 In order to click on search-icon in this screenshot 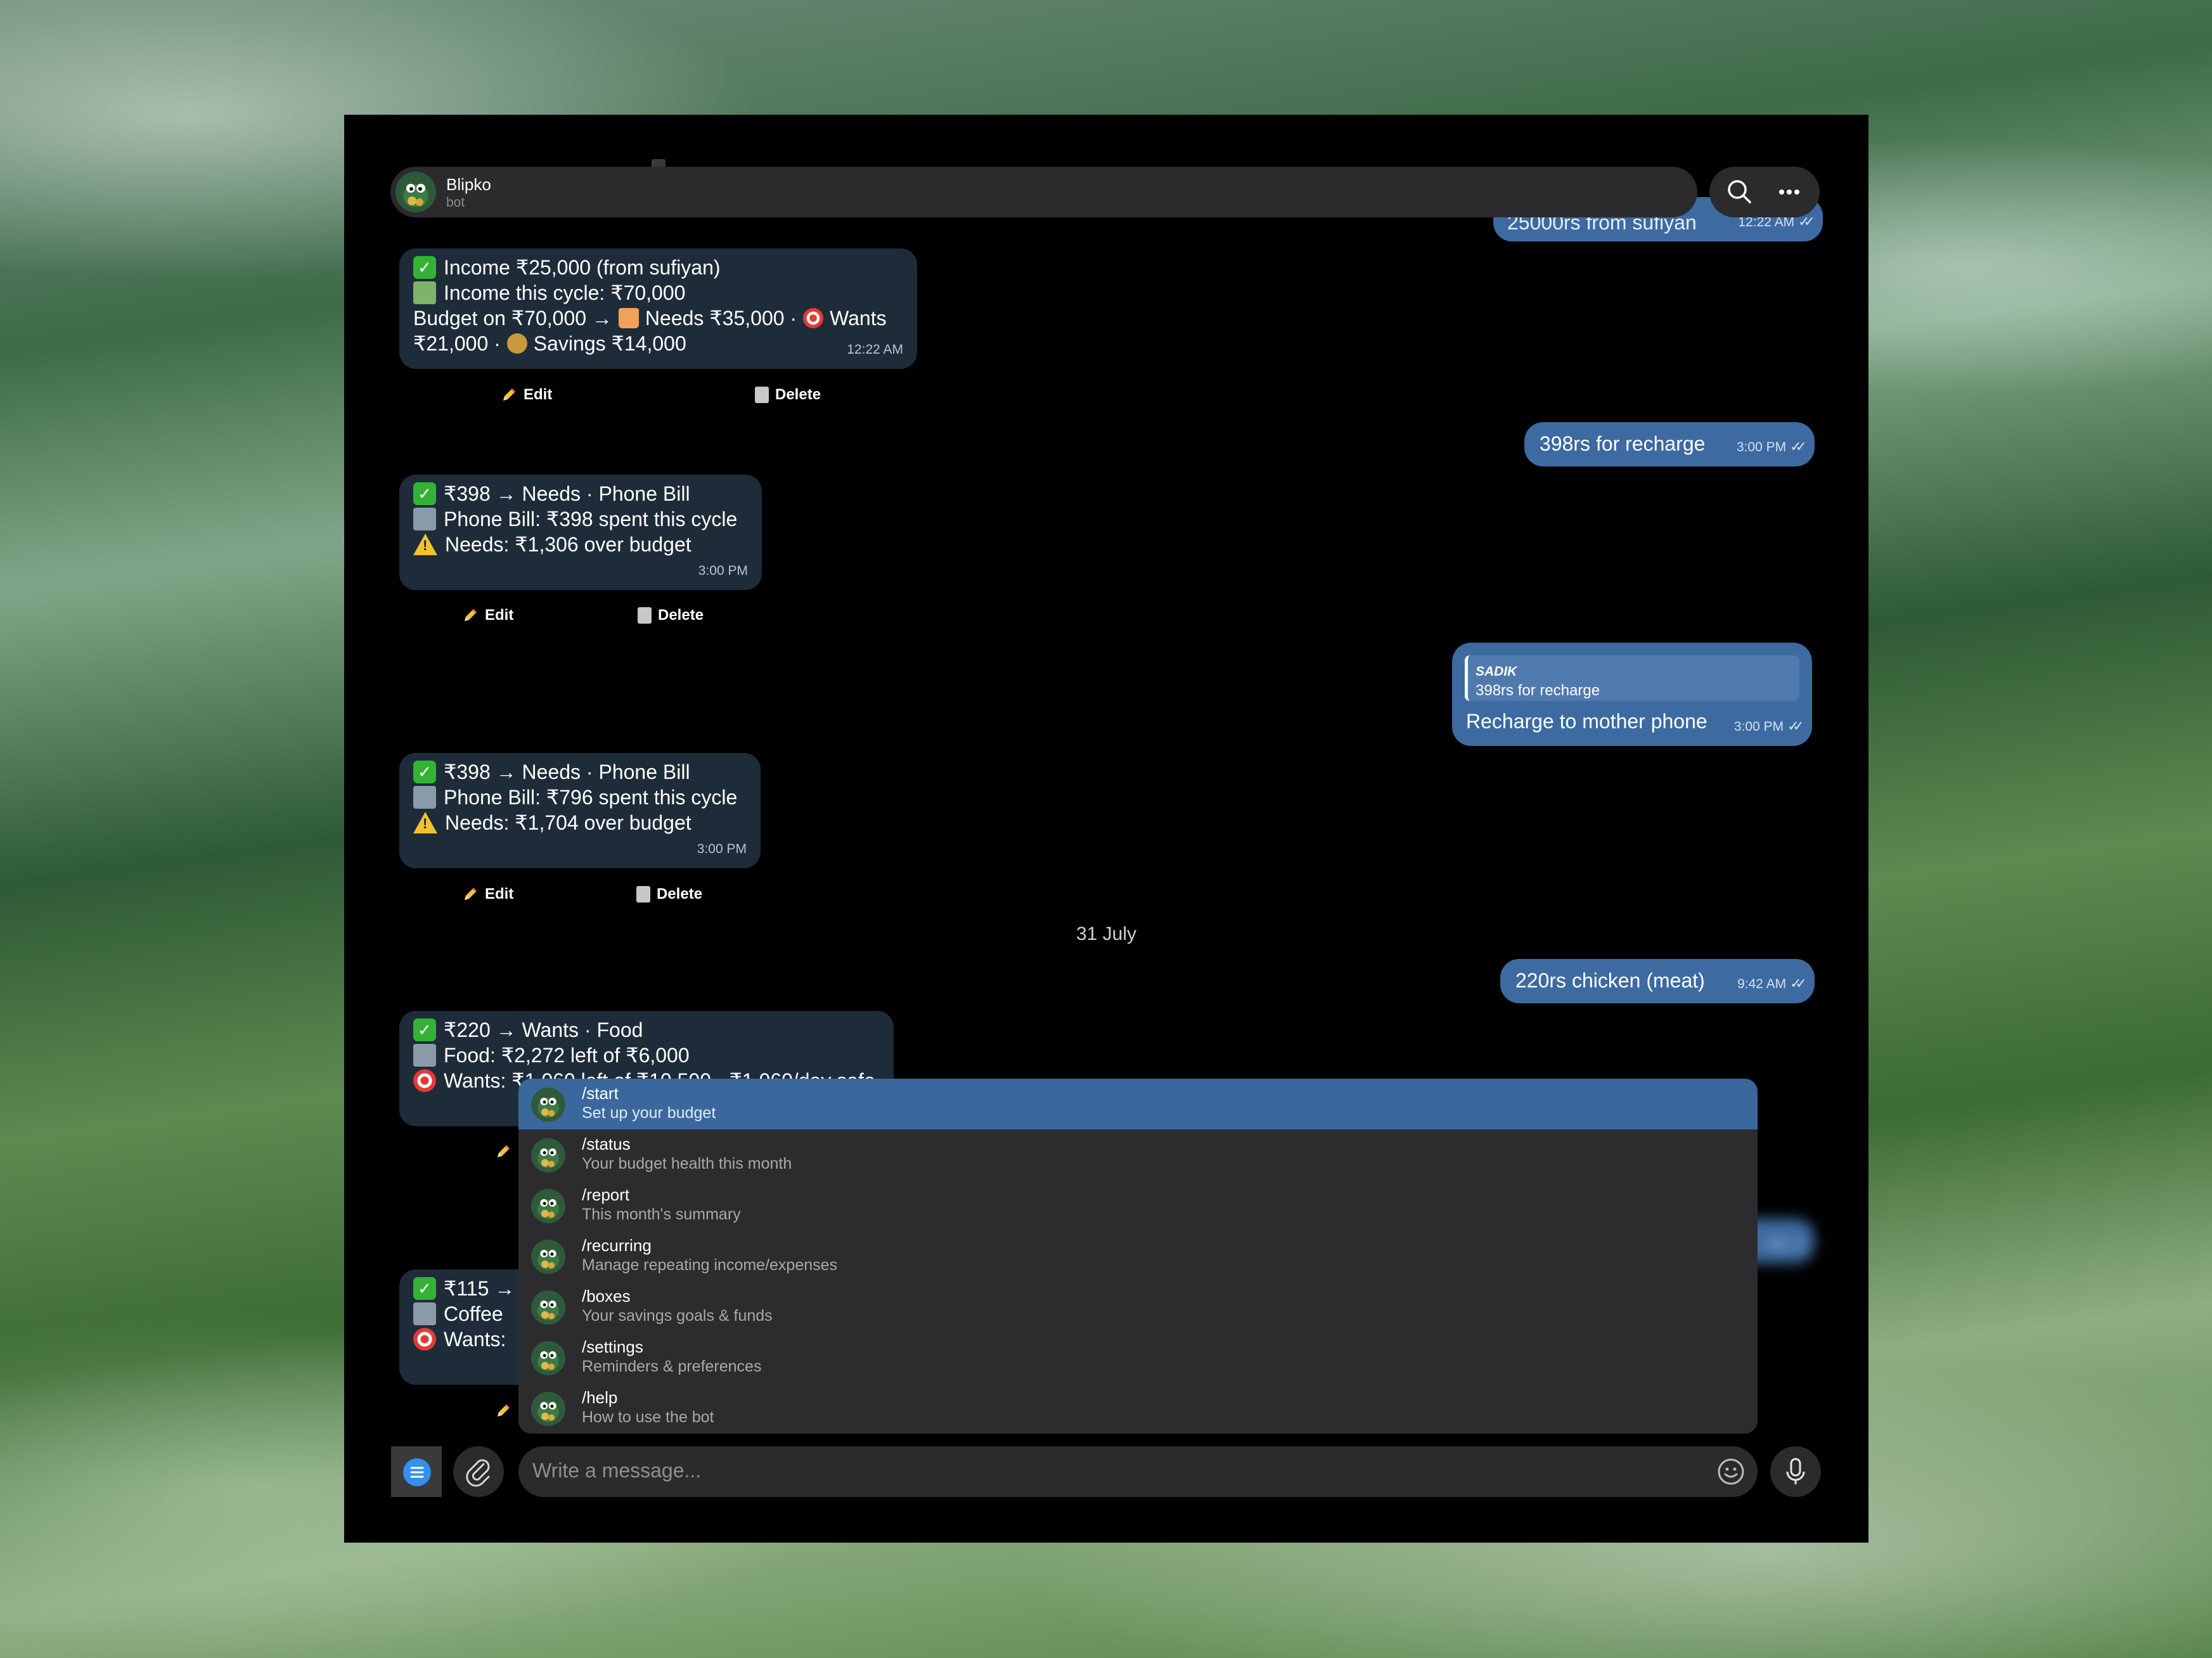, I will do `click(1739, 192)`.